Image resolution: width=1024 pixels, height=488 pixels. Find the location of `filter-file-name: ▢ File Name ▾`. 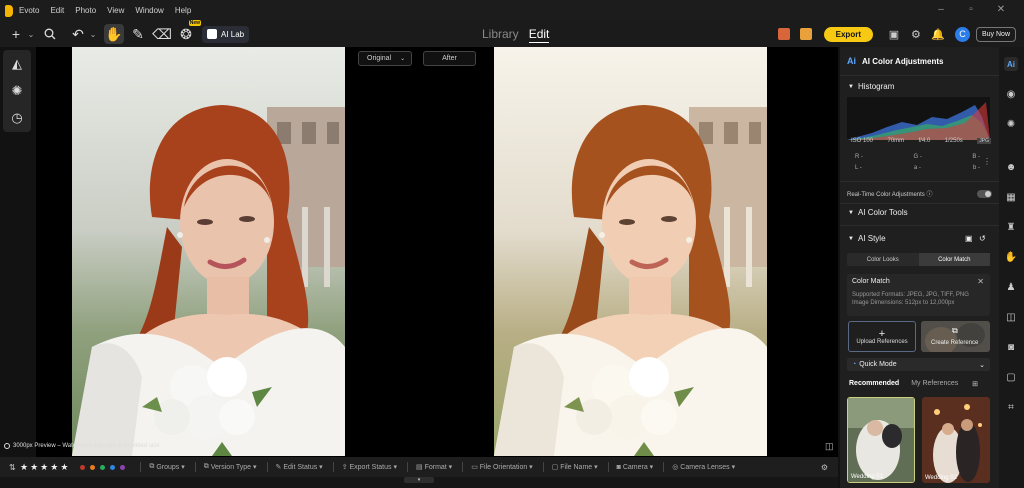

filter-file-name: ▢ File Name ▾ is located at coordinates (570, 467).